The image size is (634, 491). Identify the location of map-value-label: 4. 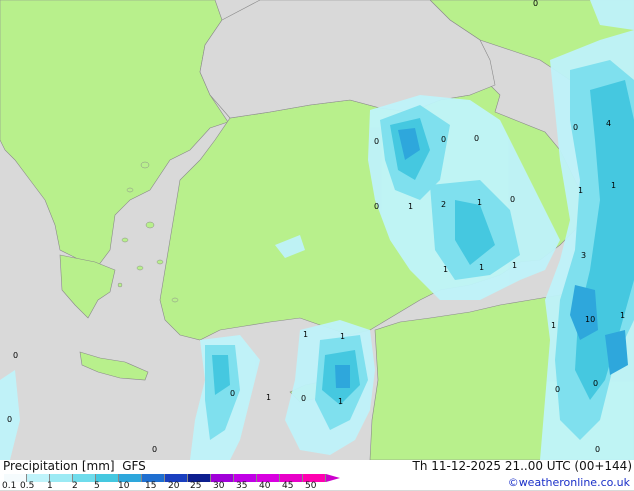
(609, 123).